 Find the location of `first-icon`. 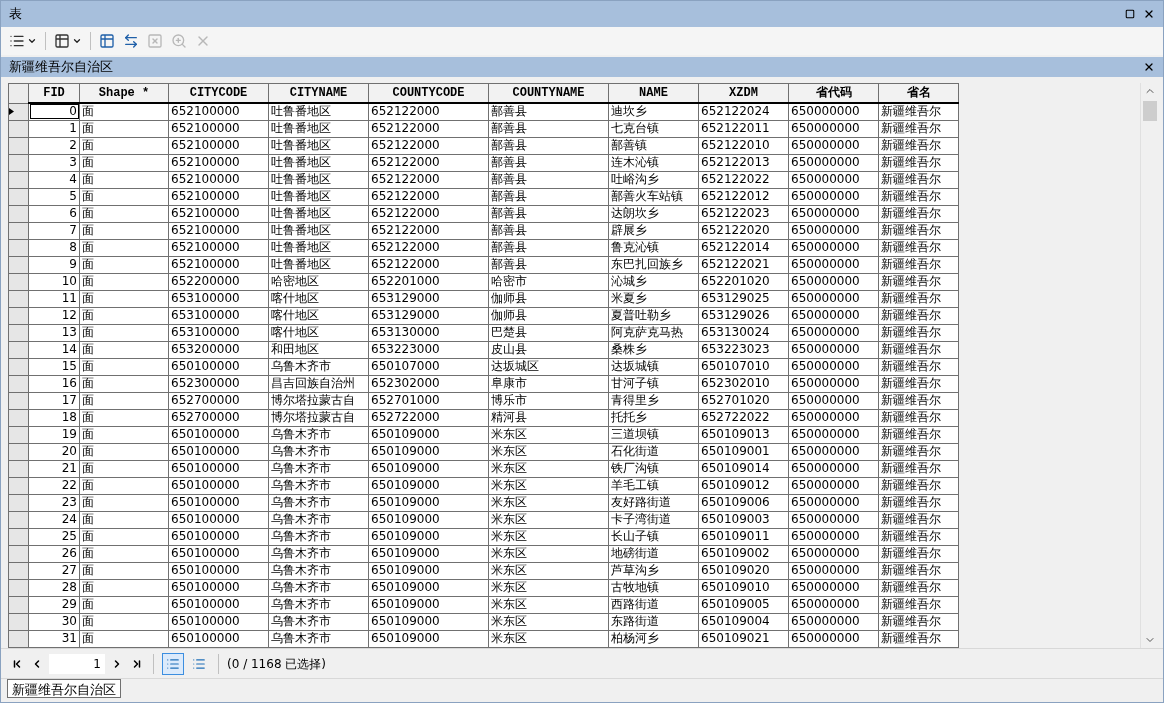

first-icon is located at coordinates (17, 663).